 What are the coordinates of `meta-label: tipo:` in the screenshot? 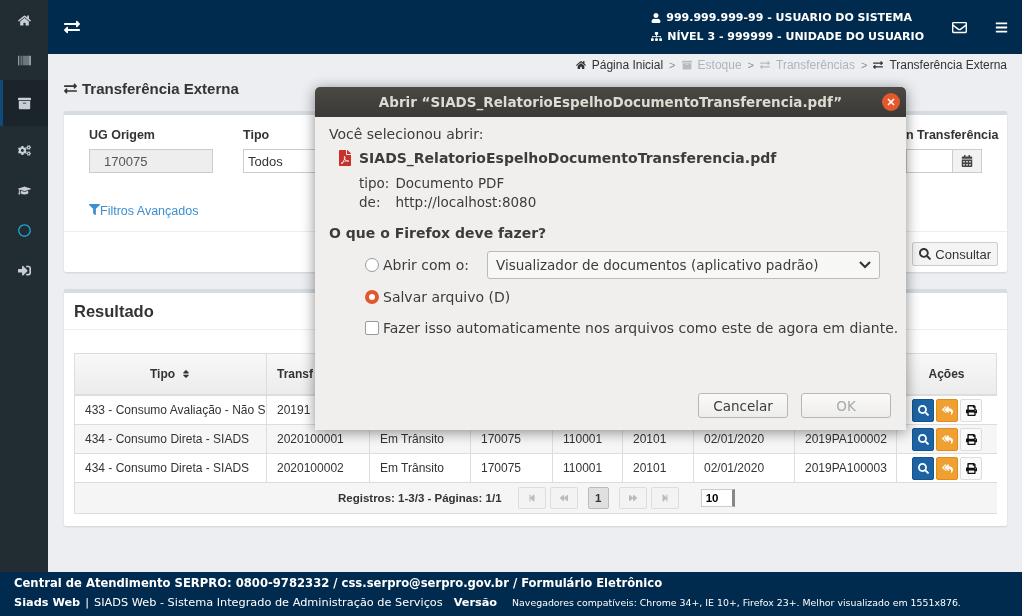 It's located at (374, 183).